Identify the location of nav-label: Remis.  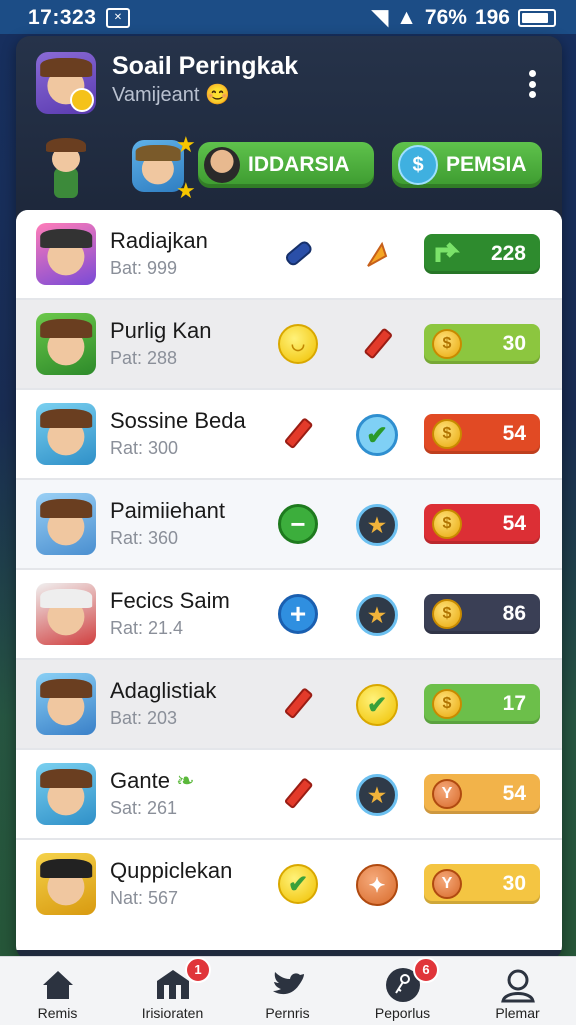
(57, 1013).